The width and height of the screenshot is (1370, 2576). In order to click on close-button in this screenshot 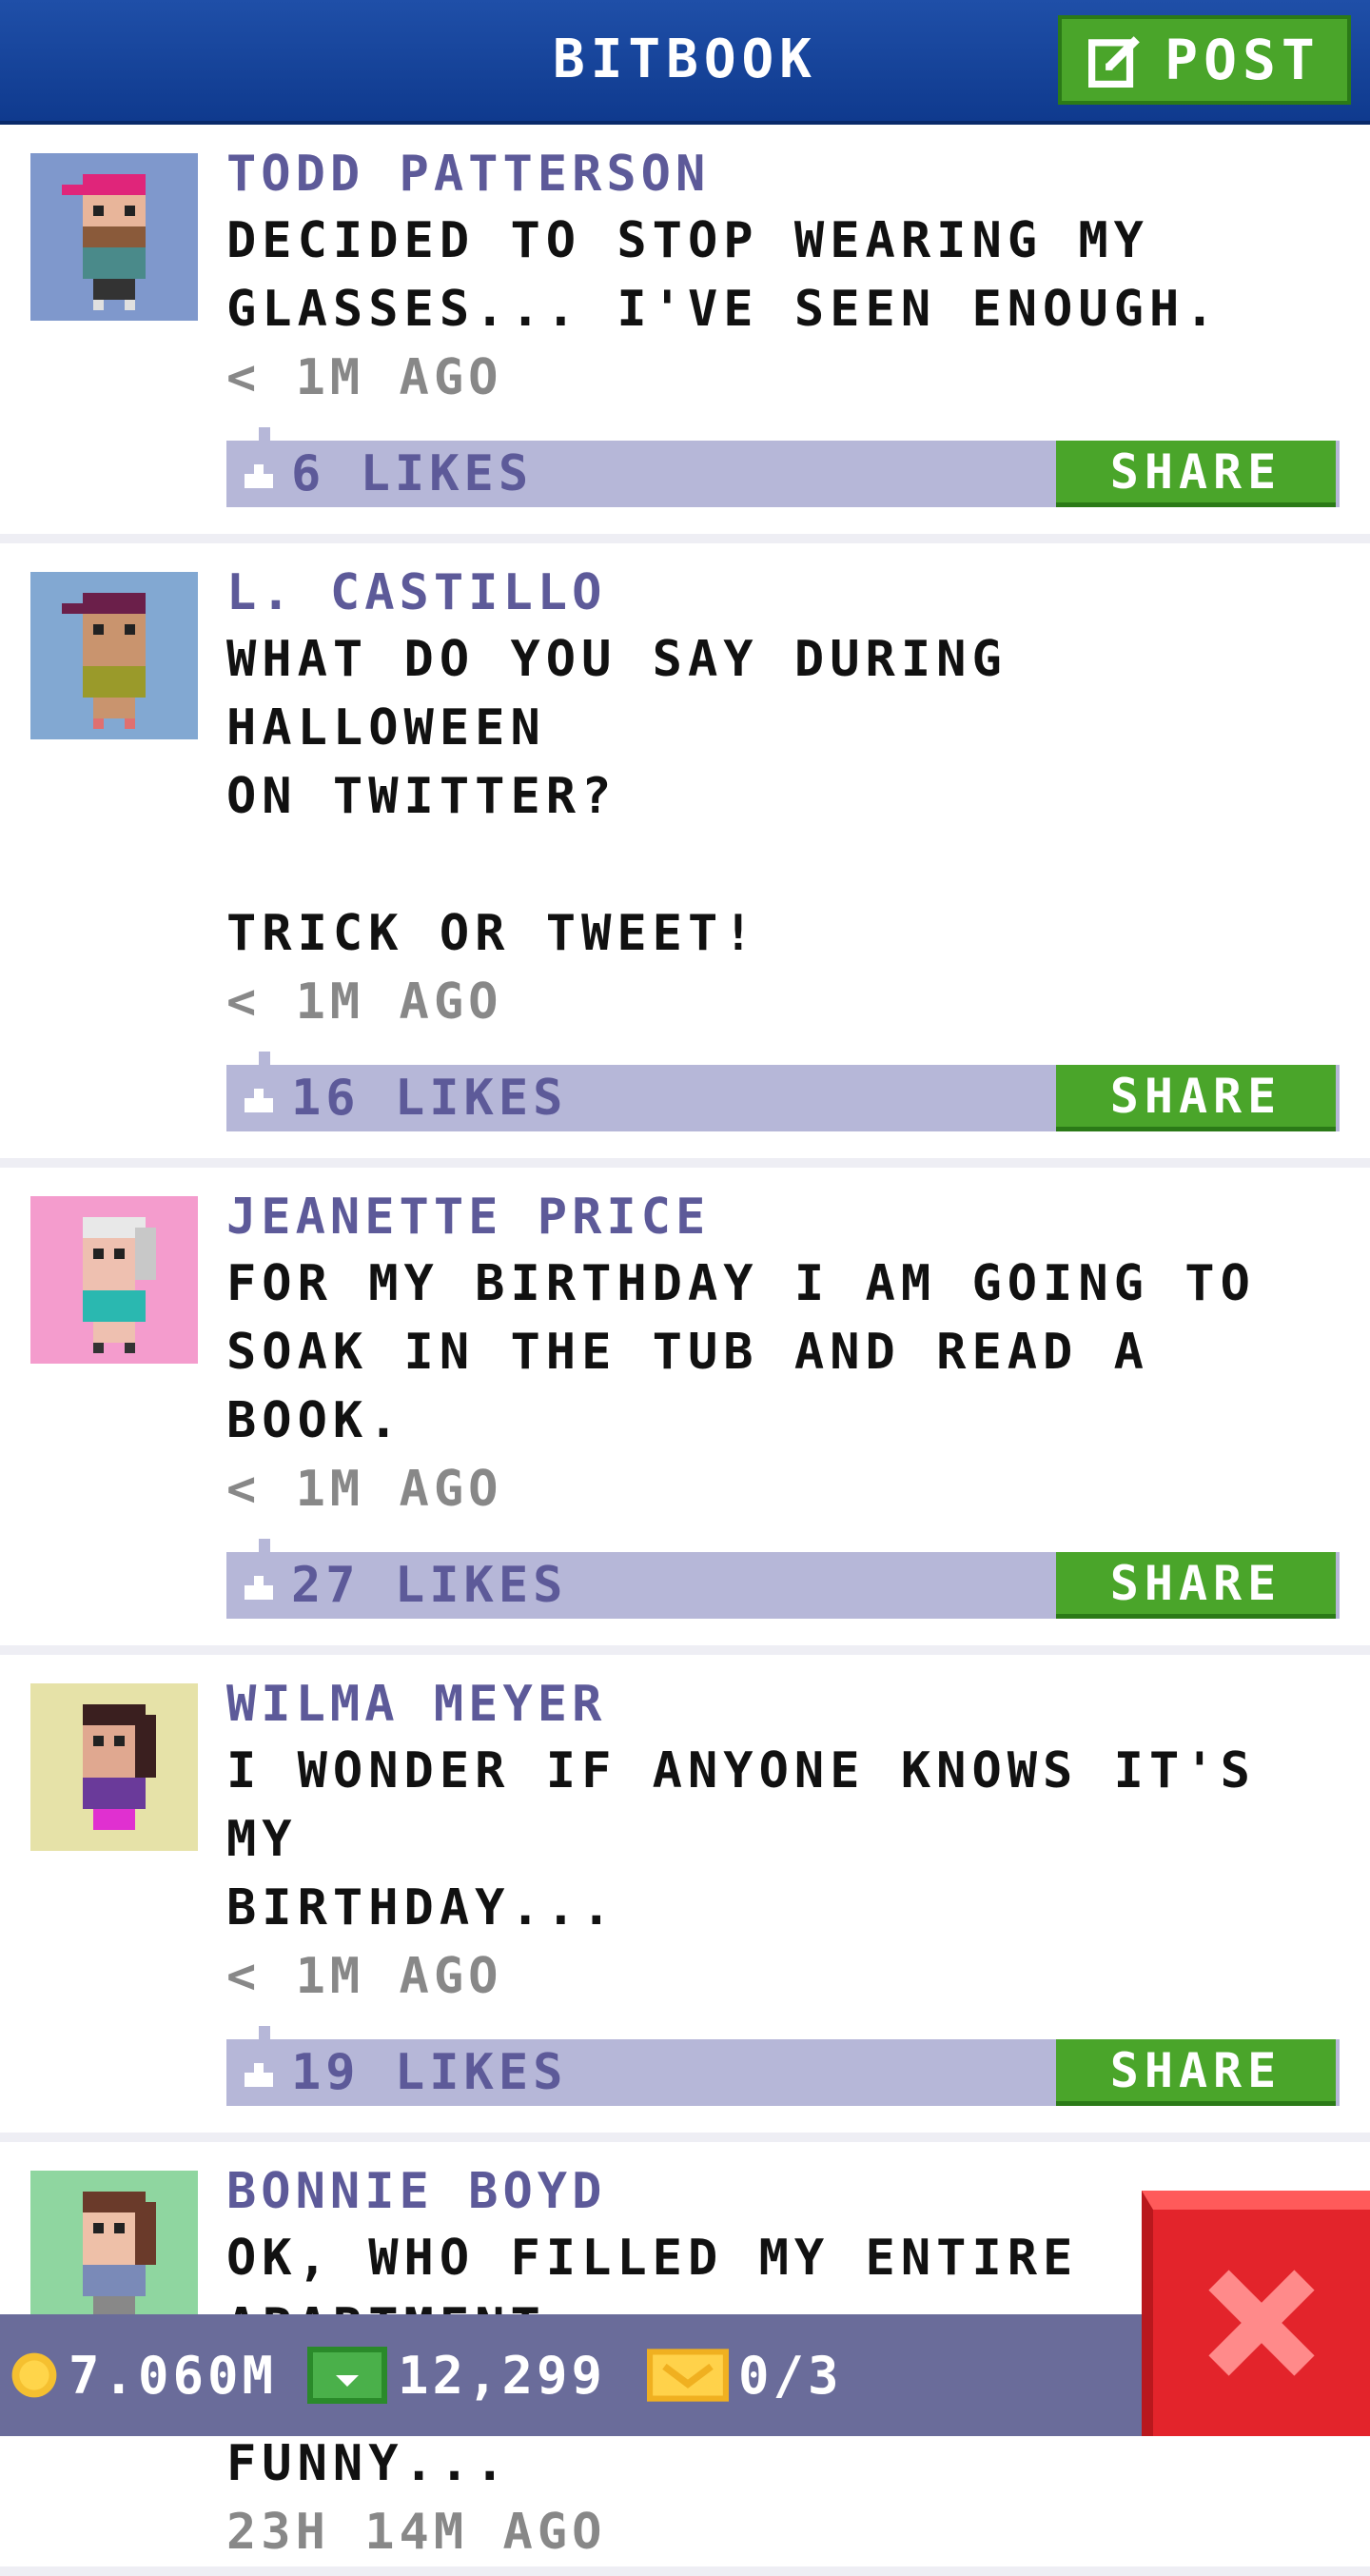, I will do `click(1256, 2313)`.